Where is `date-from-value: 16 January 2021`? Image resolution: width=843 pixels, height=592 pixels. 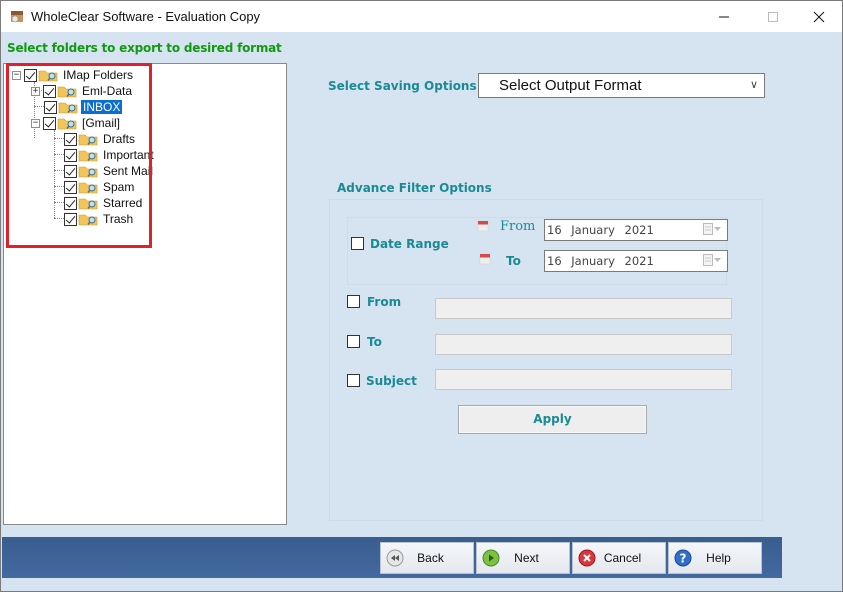
date-from-value: 16 January 2021 is located at coordinates (600, 230).